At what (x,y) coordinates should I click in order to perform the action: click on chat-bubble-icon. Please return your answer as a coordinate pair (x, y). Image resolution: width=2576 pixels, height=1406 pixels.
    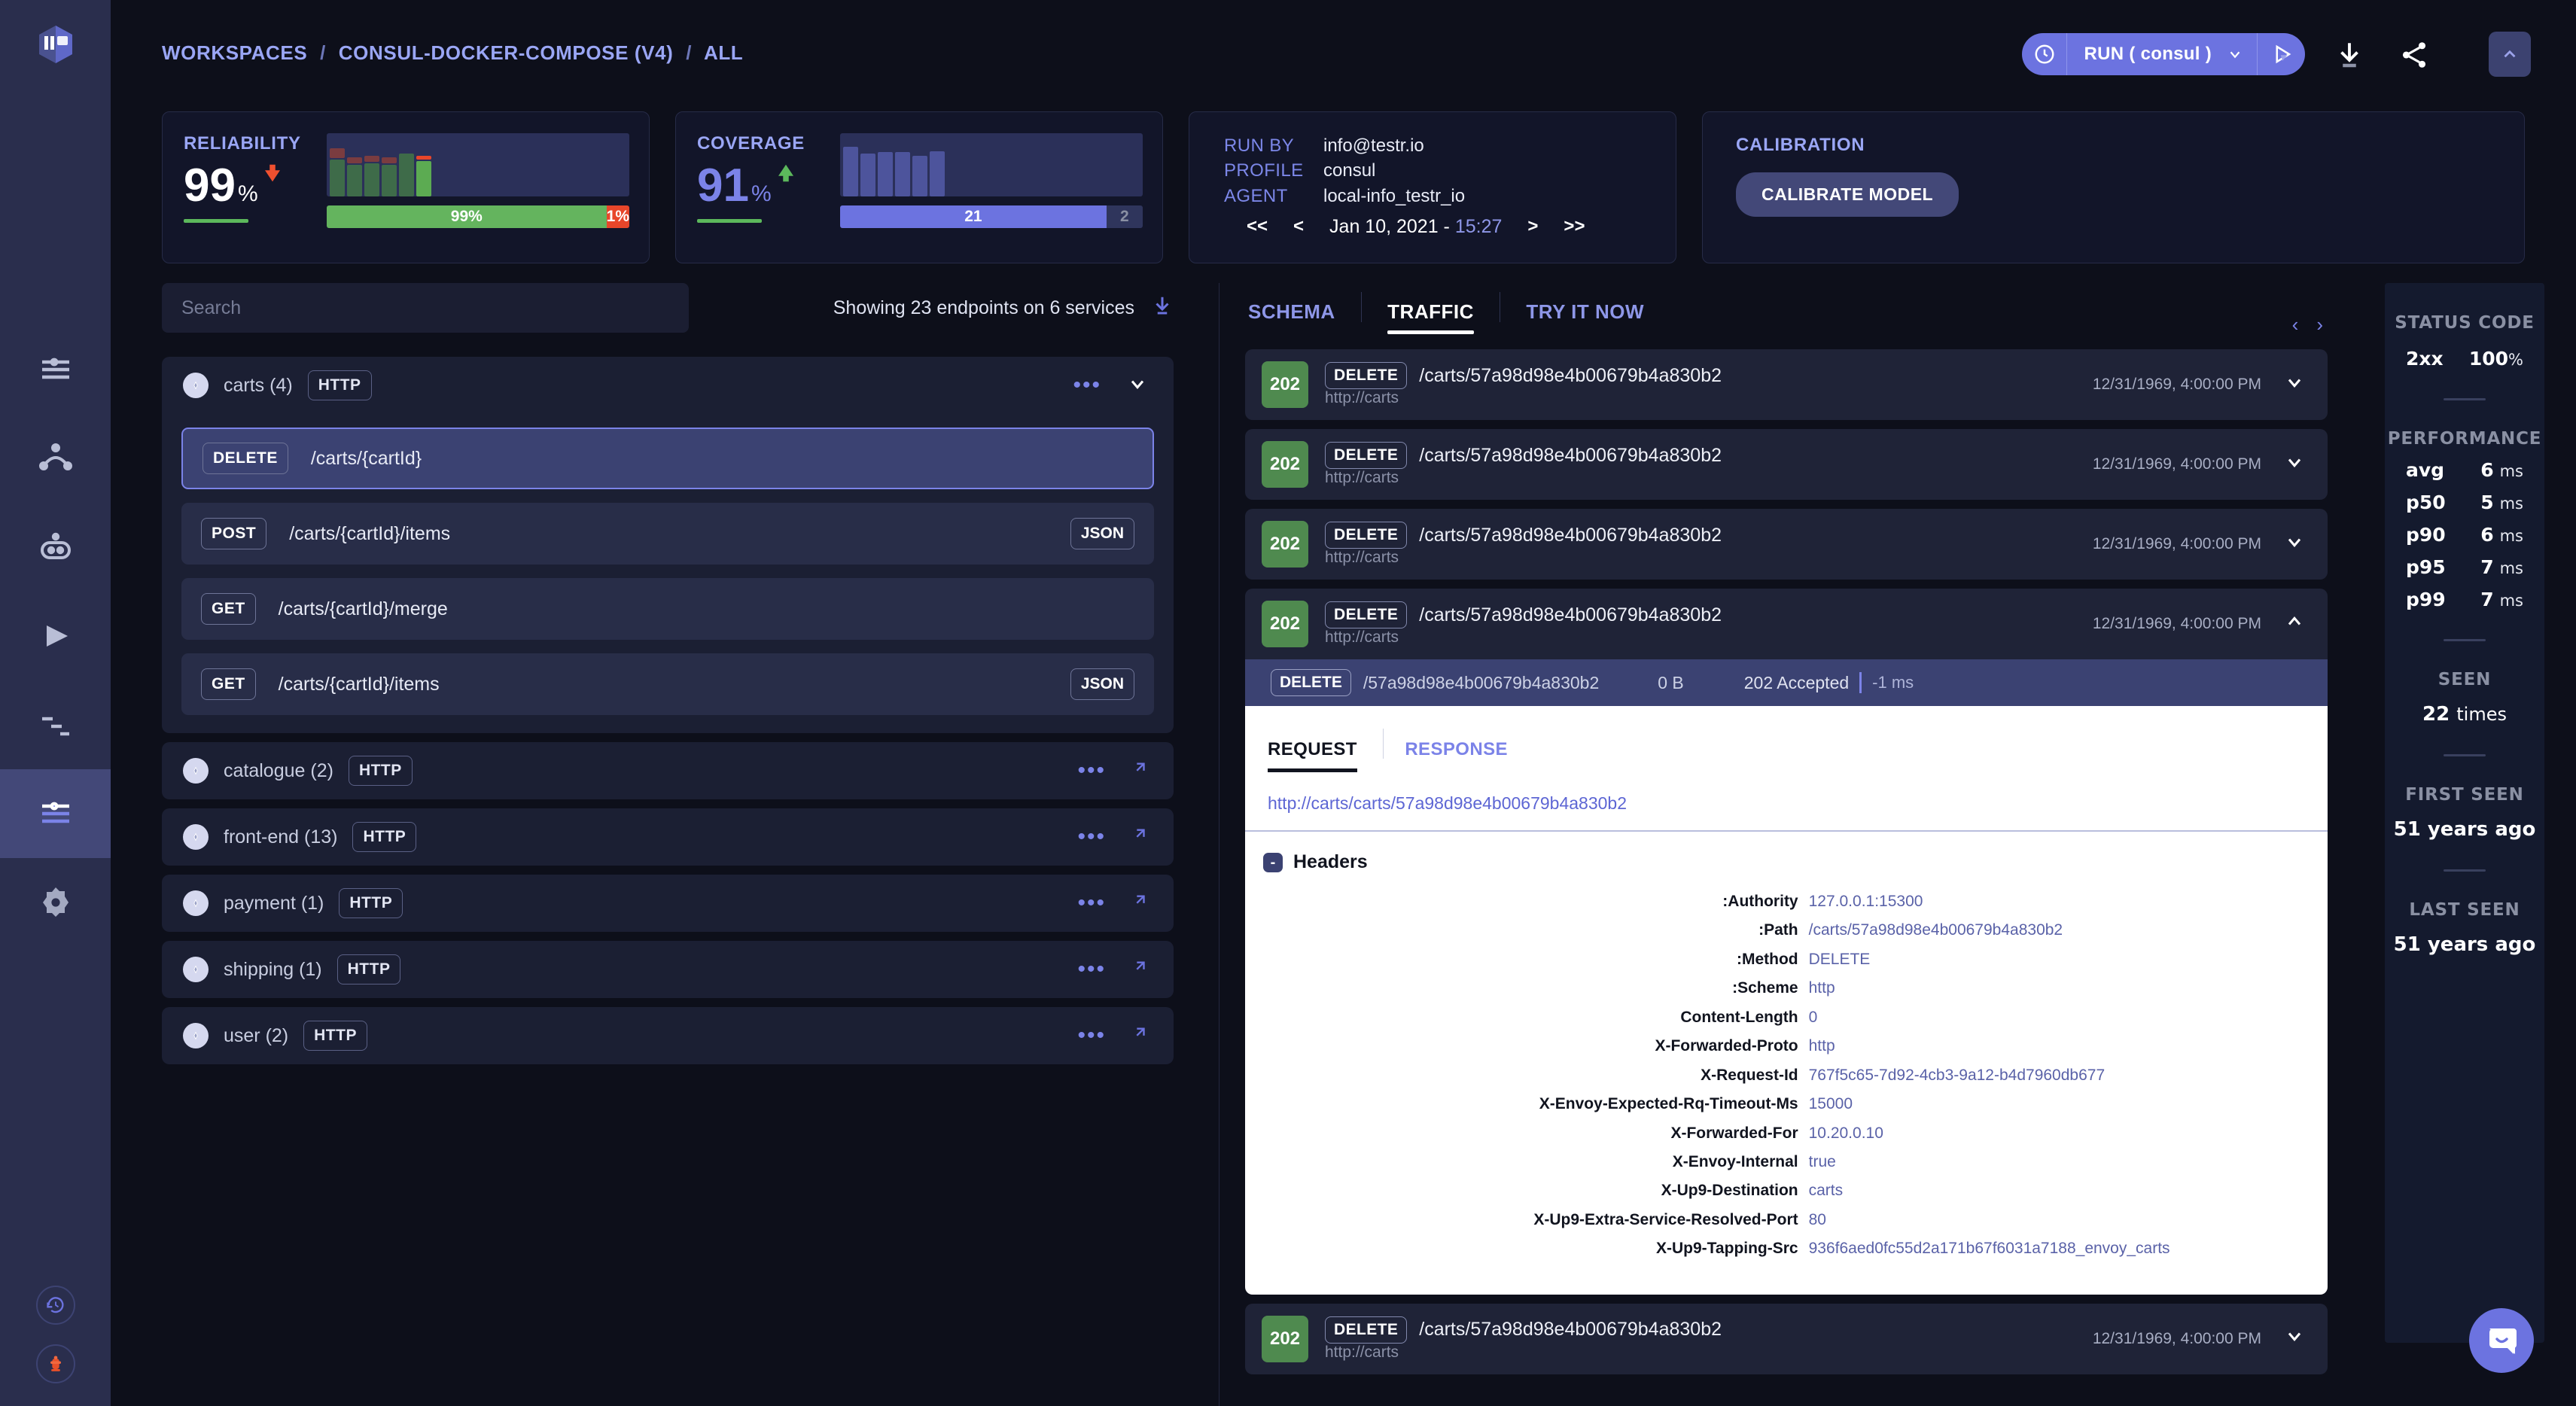
    Looking at the image, I should click on (2502, 1341).